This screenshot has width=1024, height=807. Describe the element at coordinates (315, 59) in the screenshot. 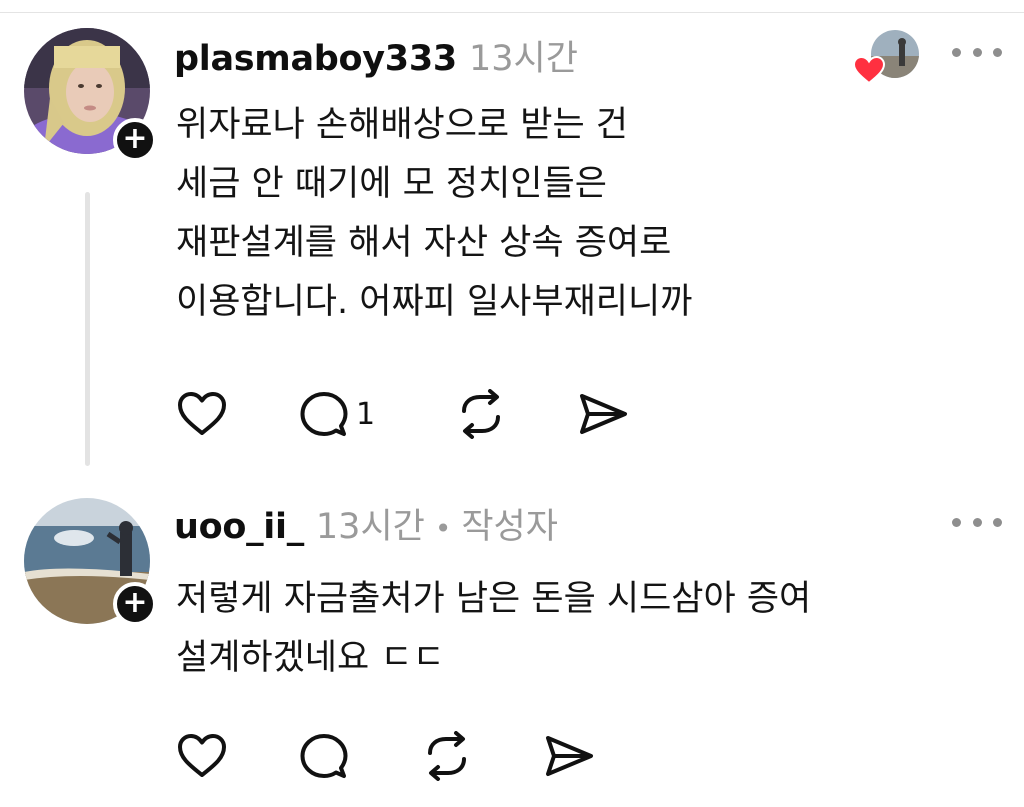

I see `username: plasmaboy333` at that location.